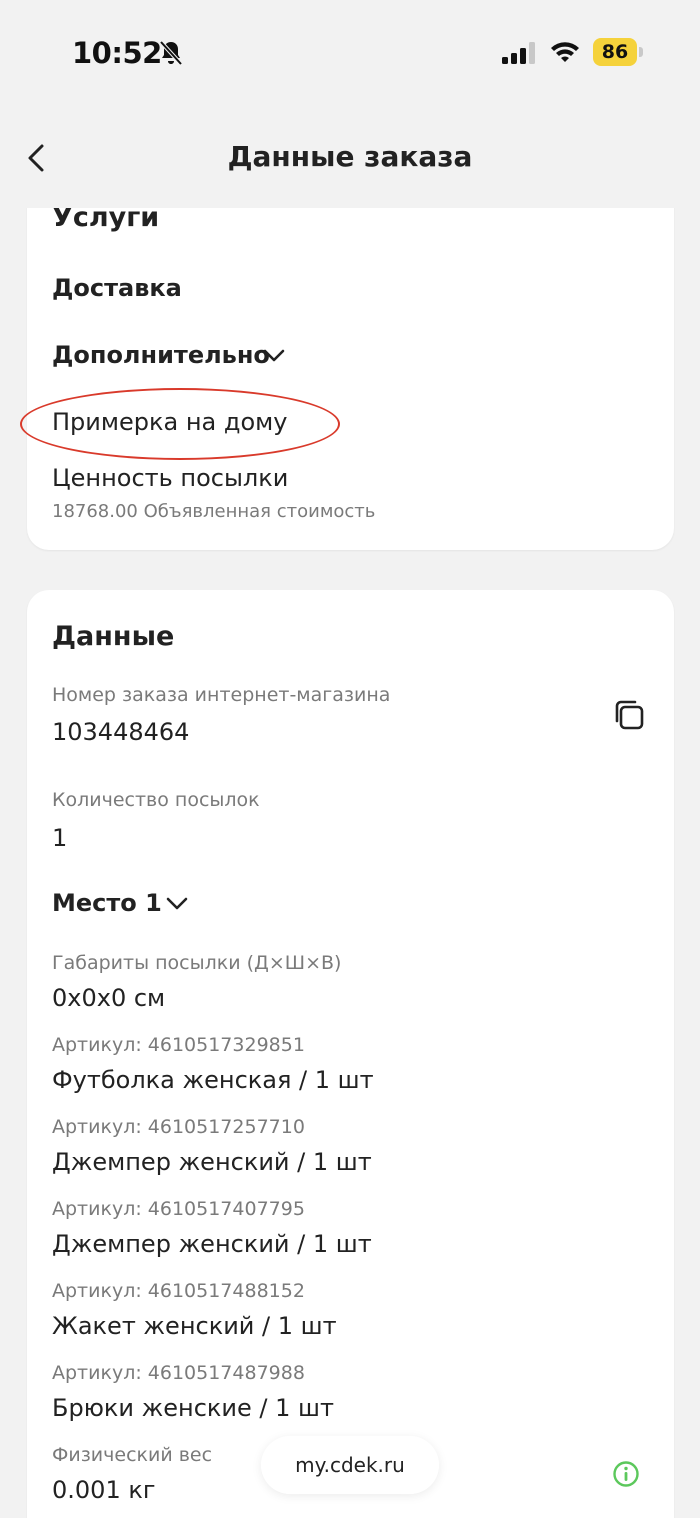  I want to click on item-name: Жакет женский / 1 шт, so click(194, 1326).